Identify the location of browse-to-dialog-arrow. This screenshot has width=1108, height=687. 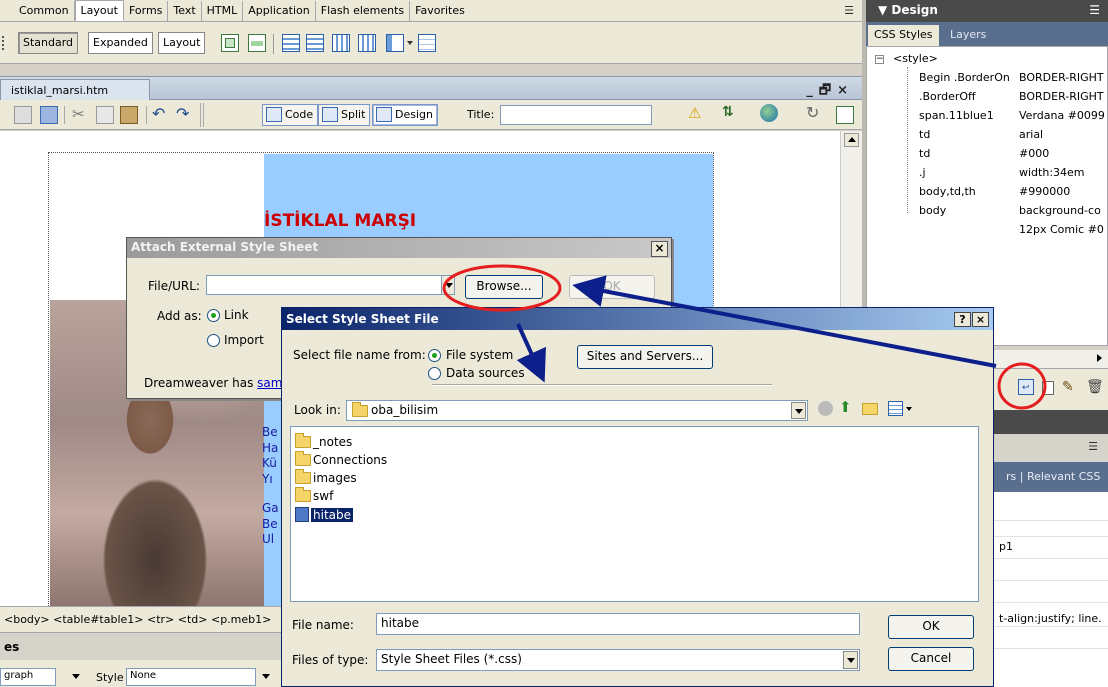
(531, 353).